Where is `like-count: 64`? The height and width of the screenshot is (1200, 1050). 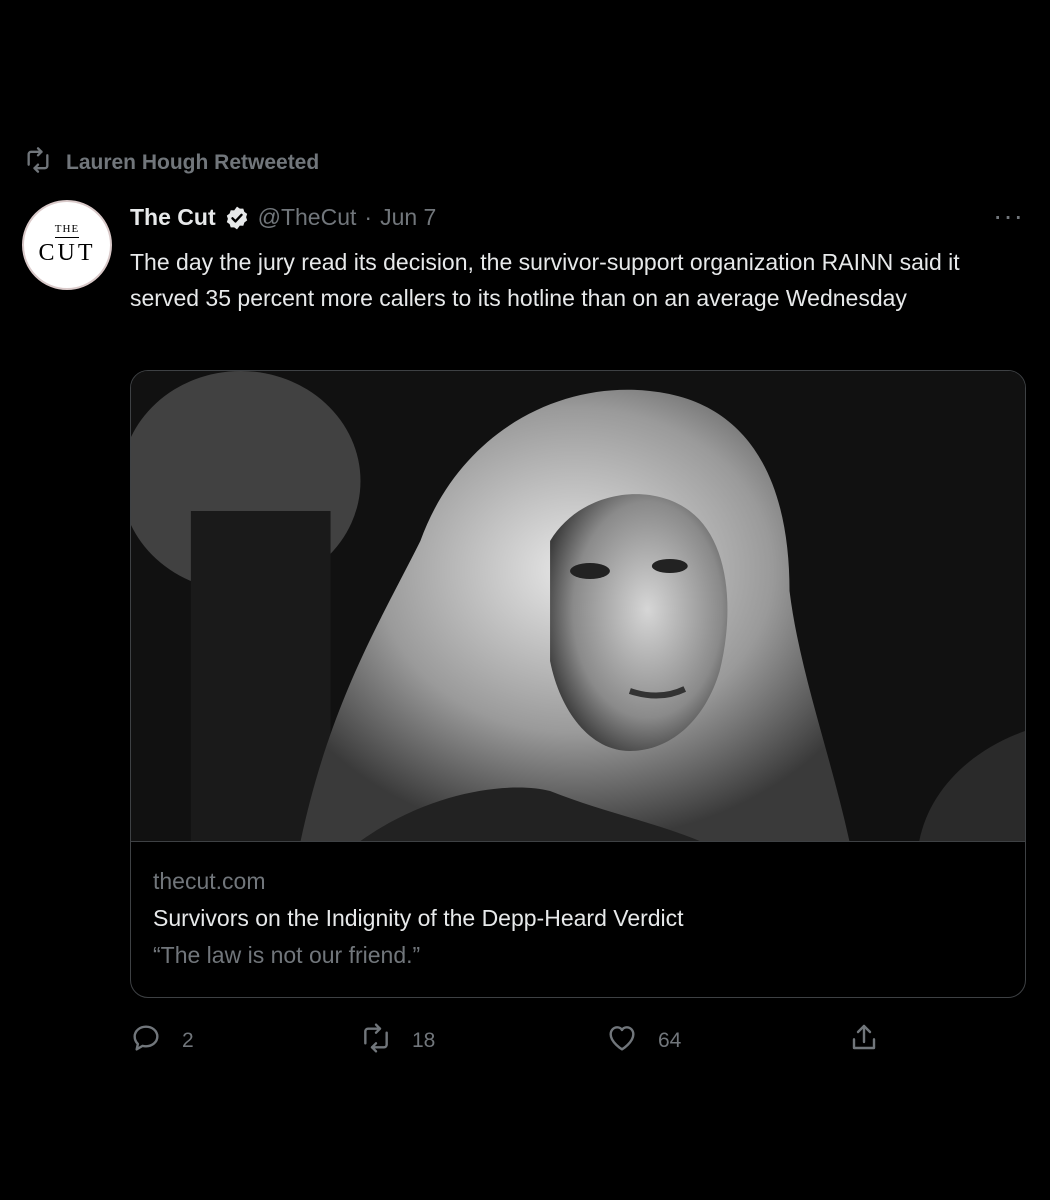
like-count: 64 is located at coordinates (670, 1040).